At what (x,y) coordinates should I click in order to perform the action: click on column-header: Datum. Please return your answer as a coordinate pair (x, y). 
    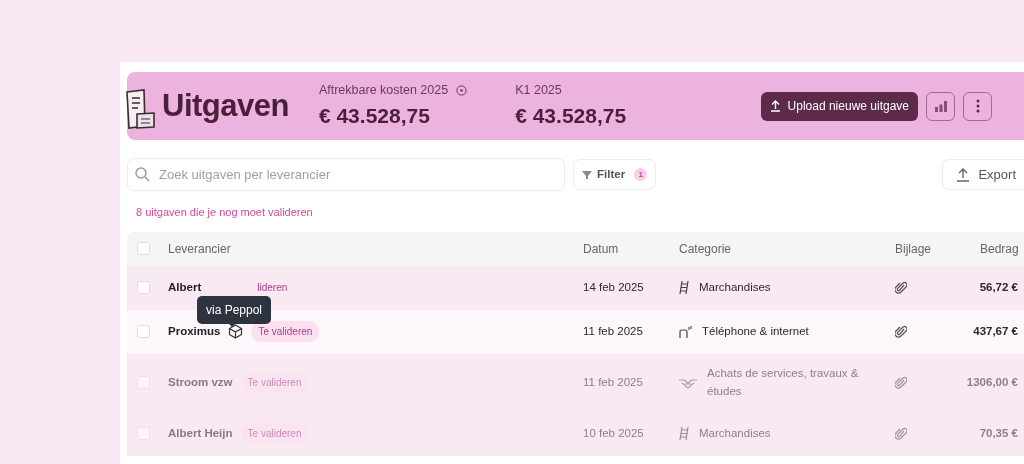
    Looking at the image, I should click on (601, 249).